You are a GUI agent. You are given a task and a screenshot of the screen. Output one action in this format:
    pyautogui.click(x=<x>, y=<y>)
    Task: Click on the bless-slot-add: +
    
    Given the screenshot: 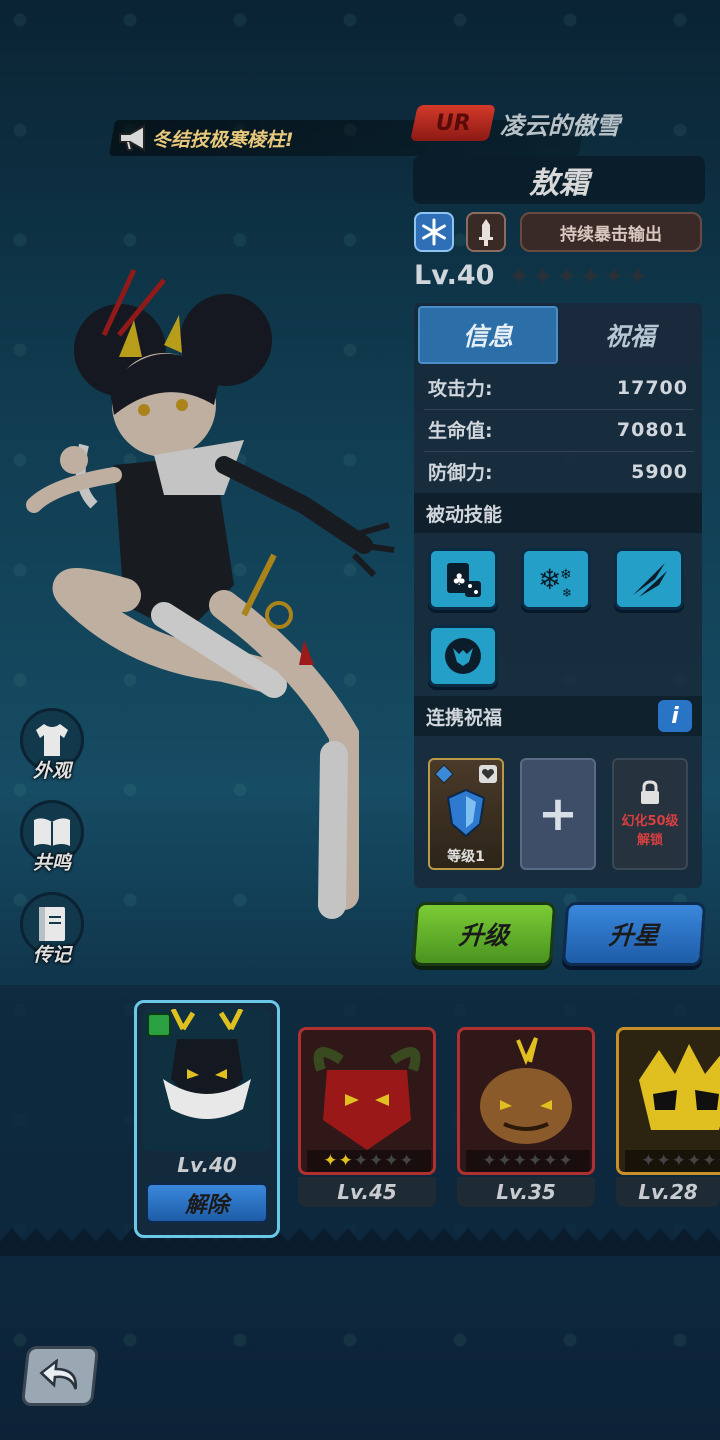 What is the action you would take?
    pyautogui.click(x=558, y=814)
    